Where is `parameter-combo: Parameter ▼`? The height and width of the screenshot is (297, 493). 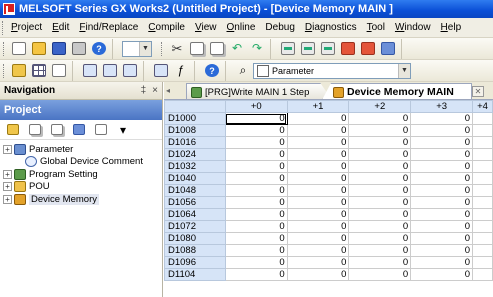 parameter-combo: Parameter ▼ is located at coordinates (332, 70).